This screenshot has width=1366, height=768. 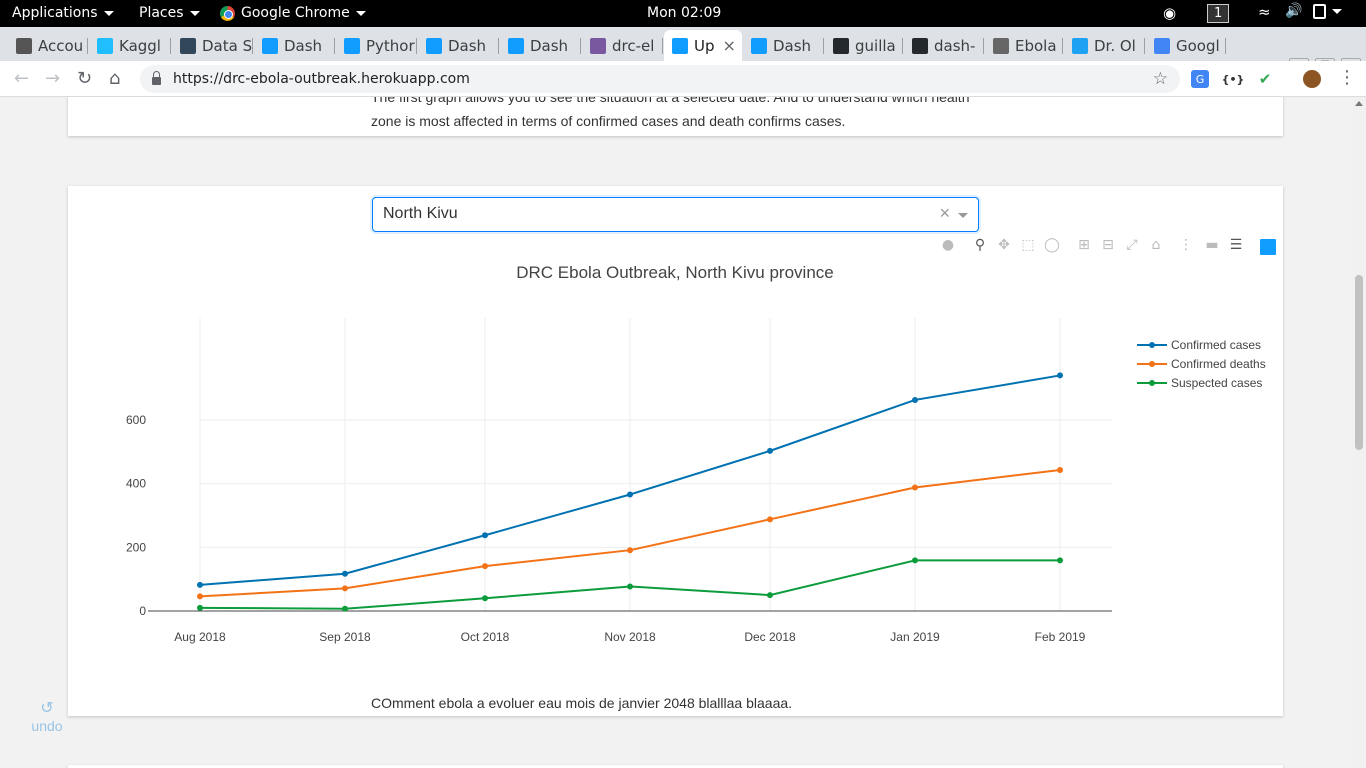 What do you see at coordinates (1312, 79) in the screenshot?
I see `profile-avatar` at bounding box center [1312, 79].